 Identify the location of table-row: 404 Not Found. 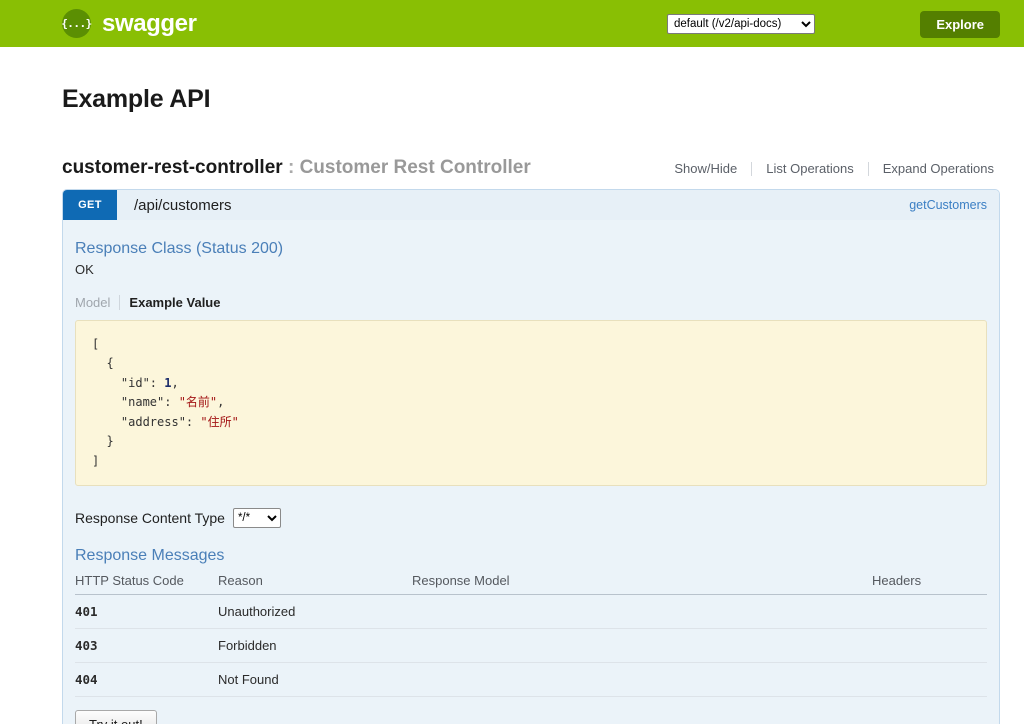
(531, 680).